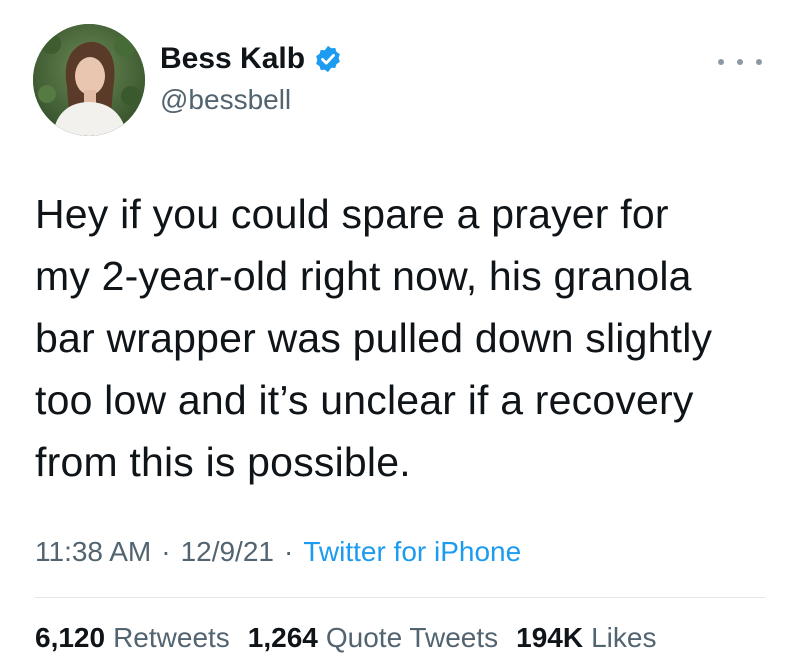 The width and height of the screenshot is (800, 666). Describe the element at coordinates (282, 637) in the screenshot. I see `quote-tweets-count: 1,264` at that location.